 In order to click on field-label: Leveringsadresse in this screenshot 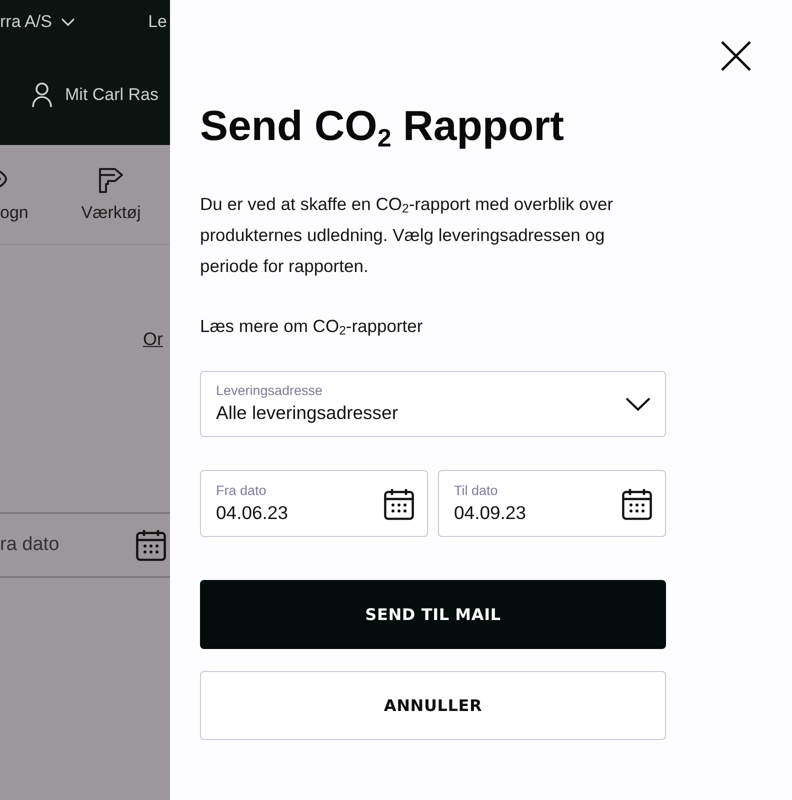, I will do `click(270, 391)`.